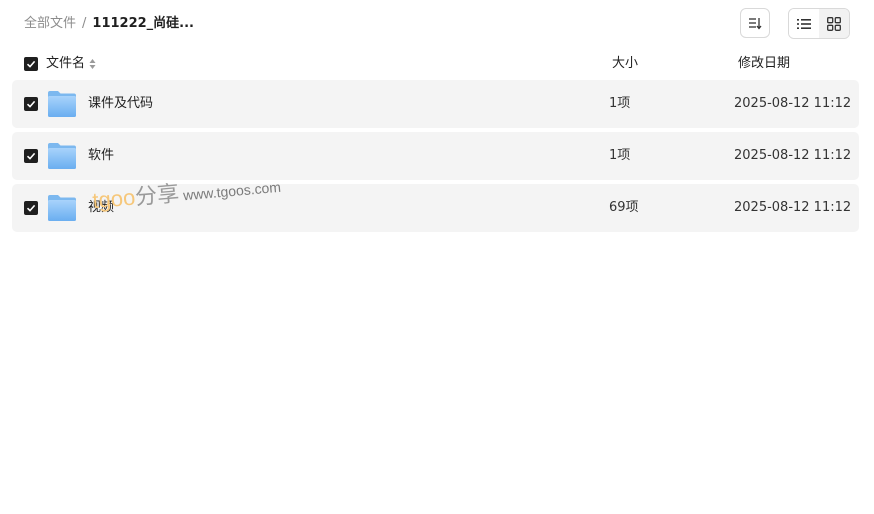 This screenshot has width=874, height=514. Describe the element at coordinates (435, 156) in the screenshot. I see `table-row: 软件 1项 2025-08-12 11:12` at that location.